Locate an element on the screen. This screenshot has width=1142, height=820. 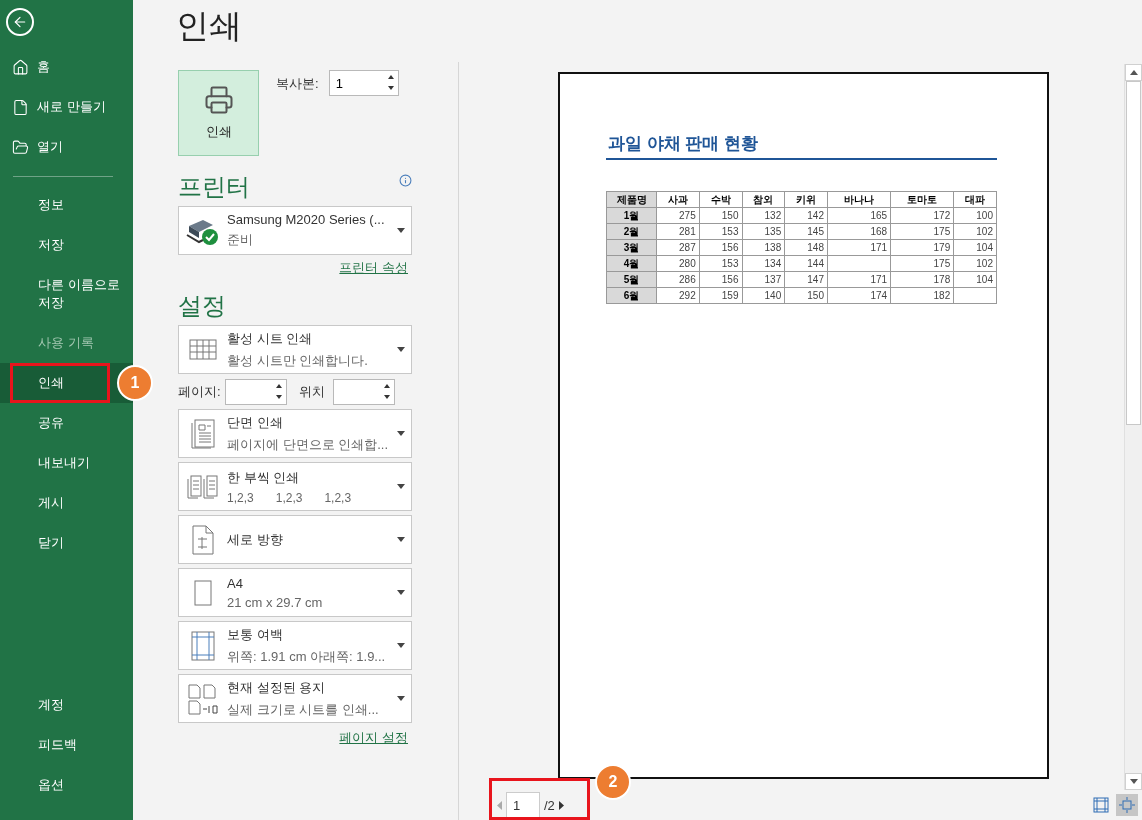
info-icon is located at coordinates (405, 180).